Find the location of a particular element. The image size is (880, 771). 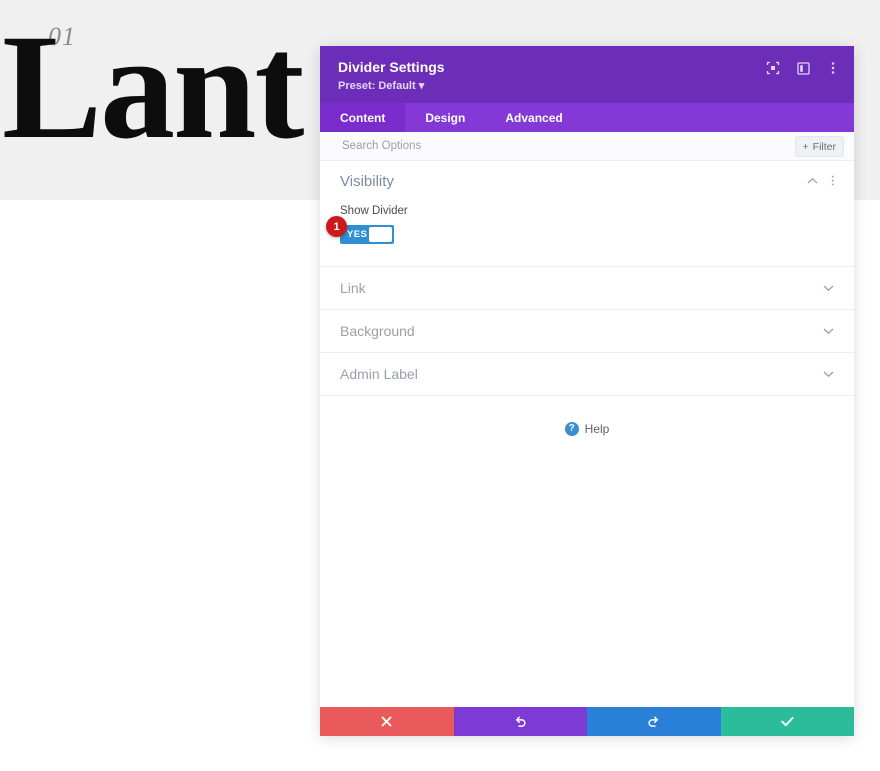

focus-target-icon is located at coordinates (773, 68).